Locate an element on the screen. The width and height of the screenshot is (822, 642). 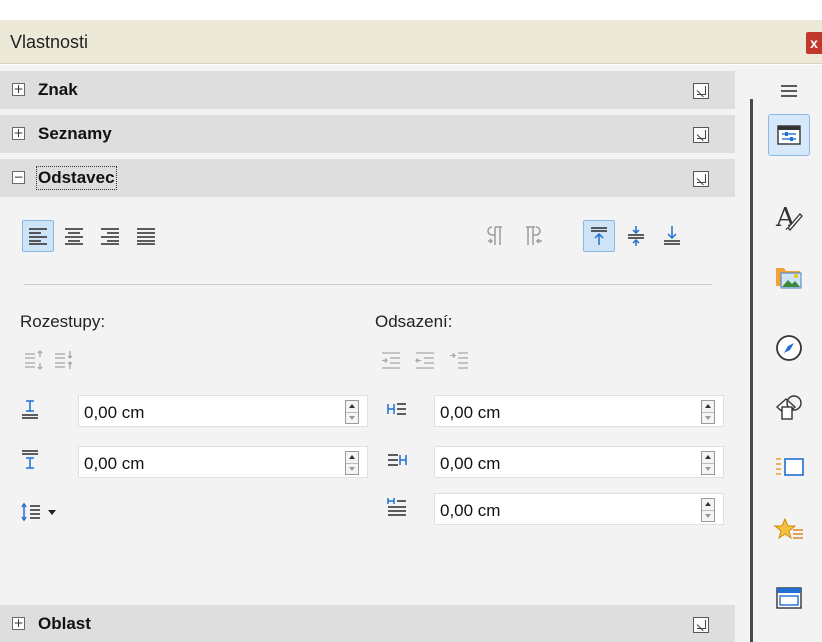
first-line-indent-icon is located at coordinates (397, 507).